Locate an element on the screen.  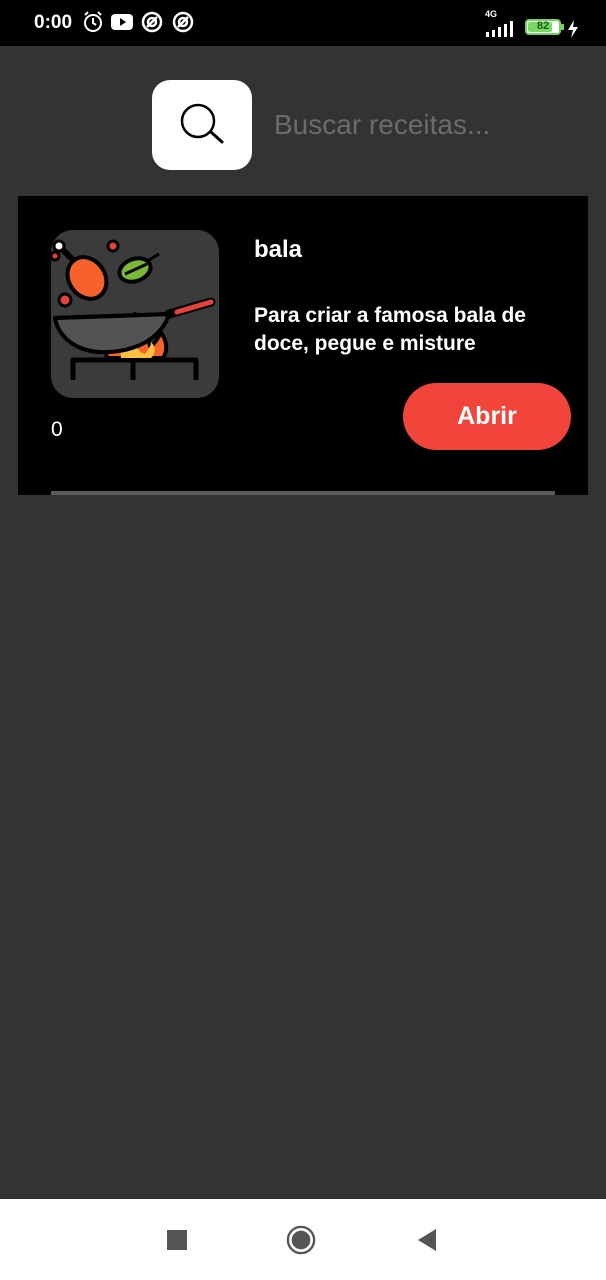
back-triangle-icon is located at coordinates (427, 1240).